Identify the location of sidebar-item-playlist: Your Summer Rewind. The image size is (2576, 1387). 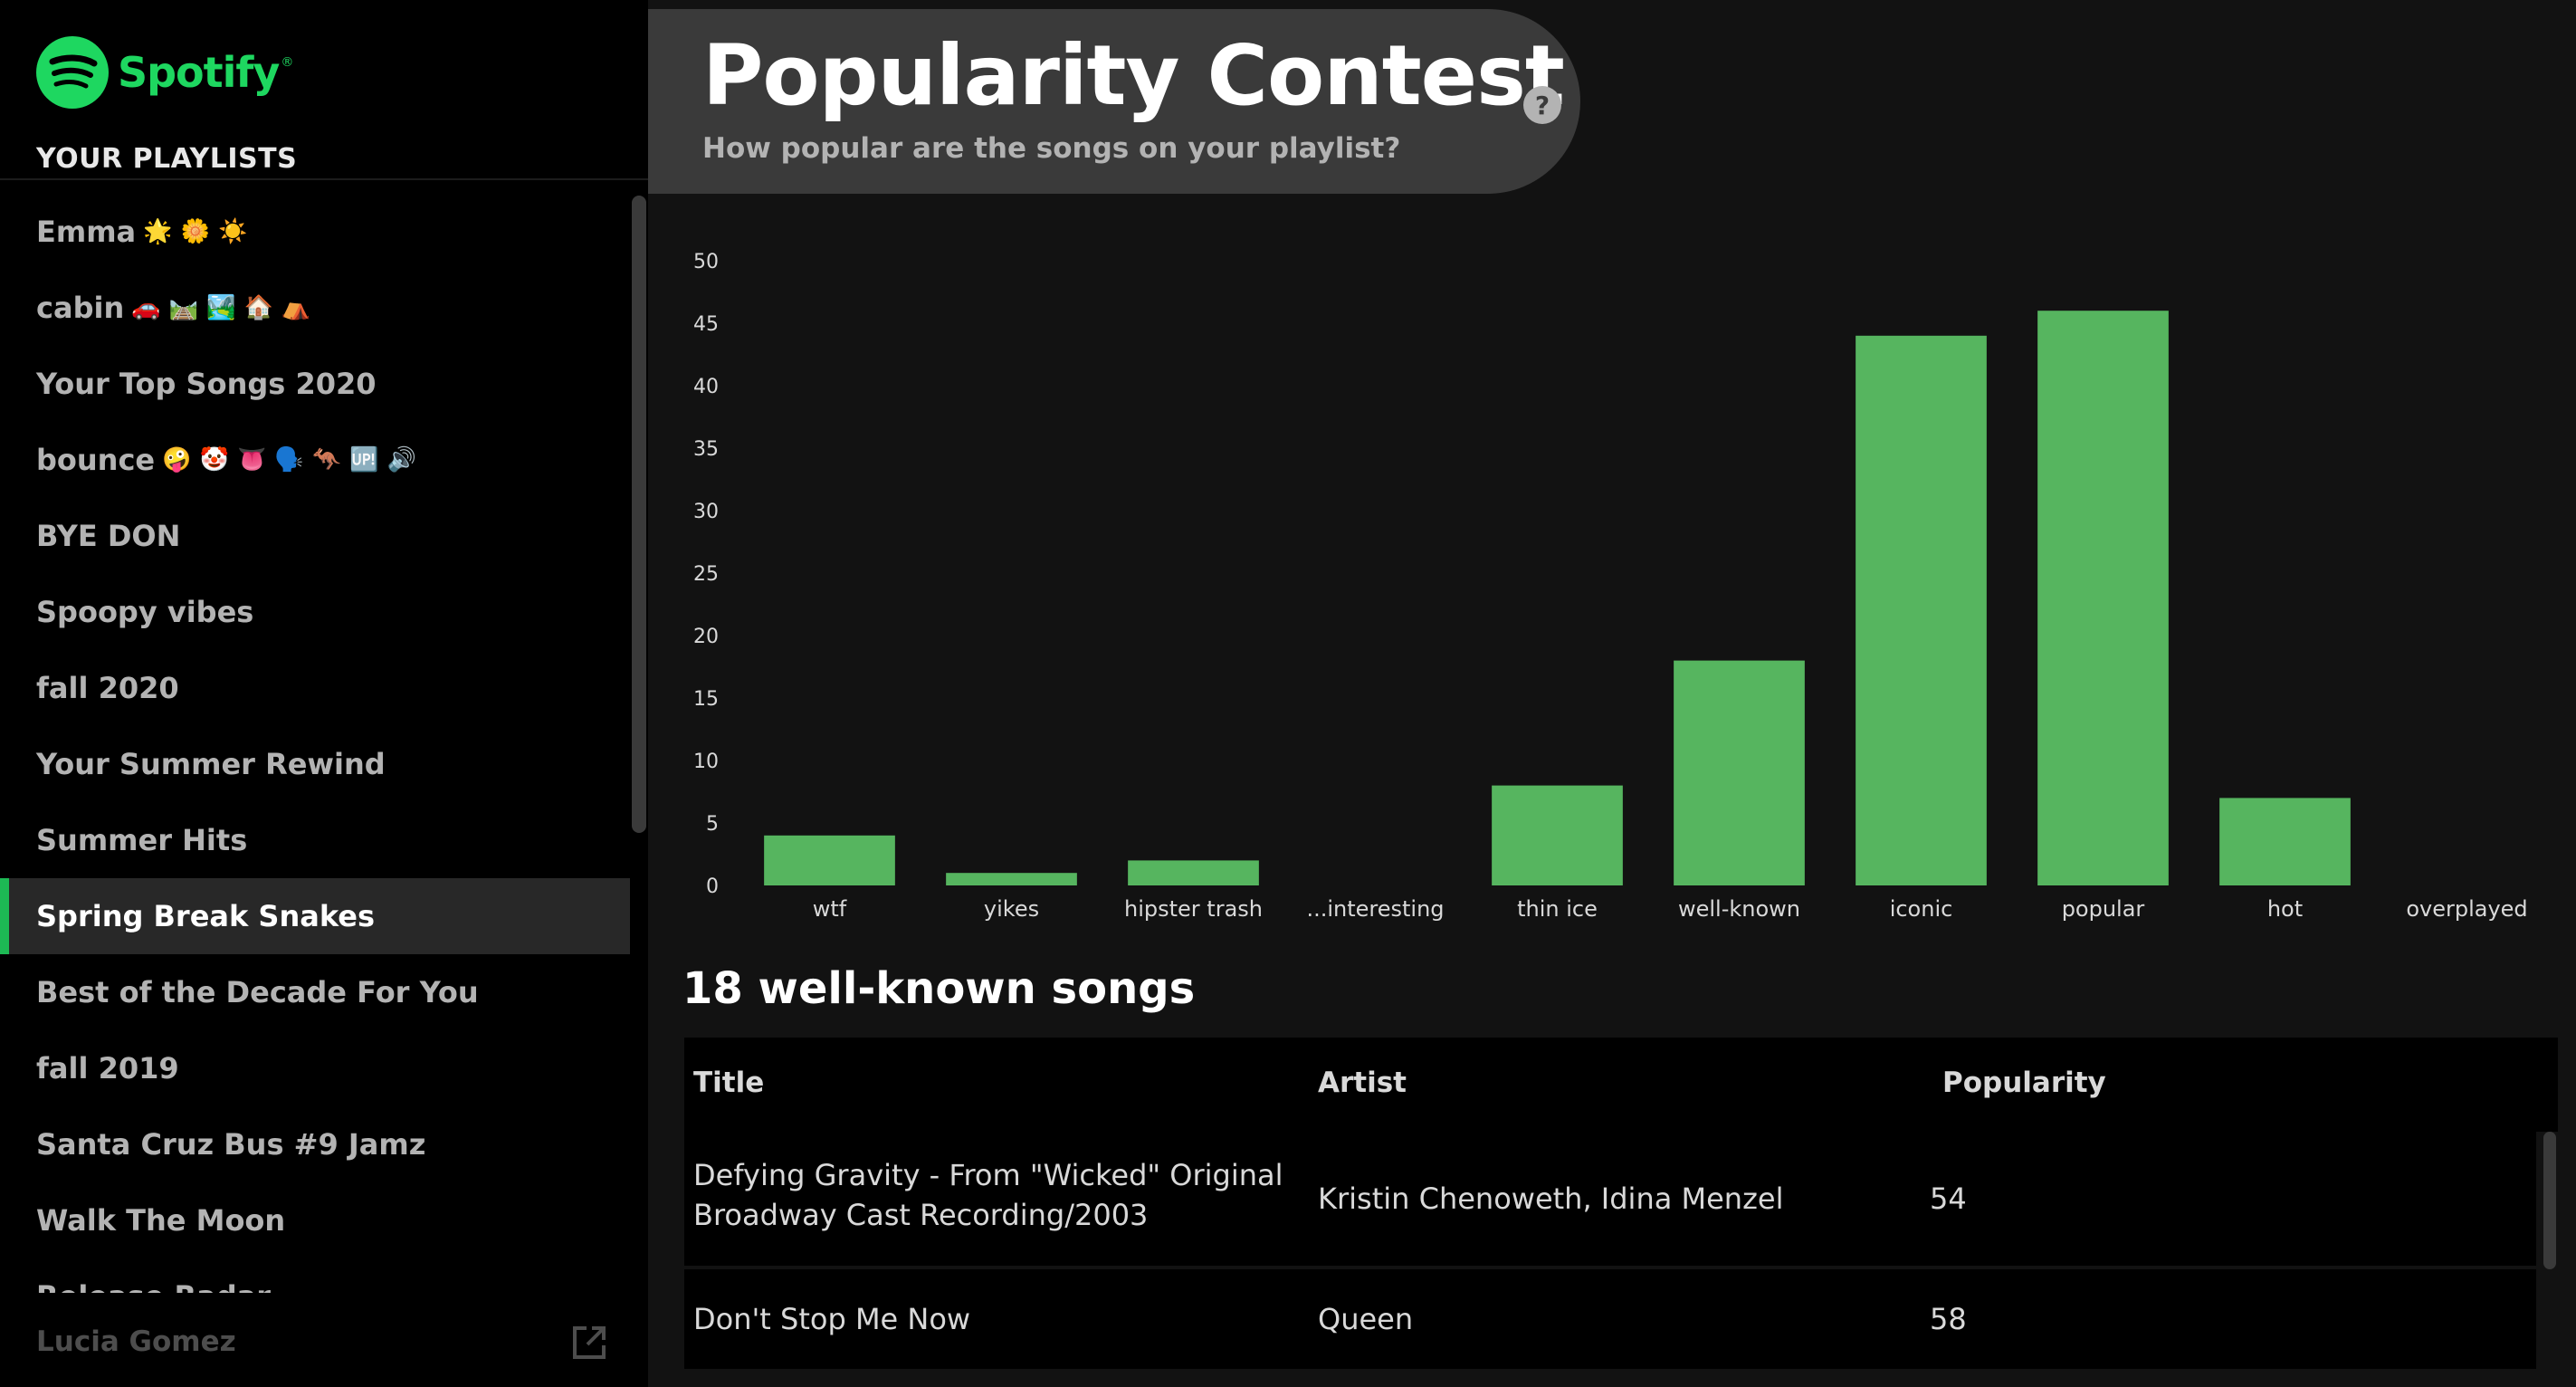
(315, 764).